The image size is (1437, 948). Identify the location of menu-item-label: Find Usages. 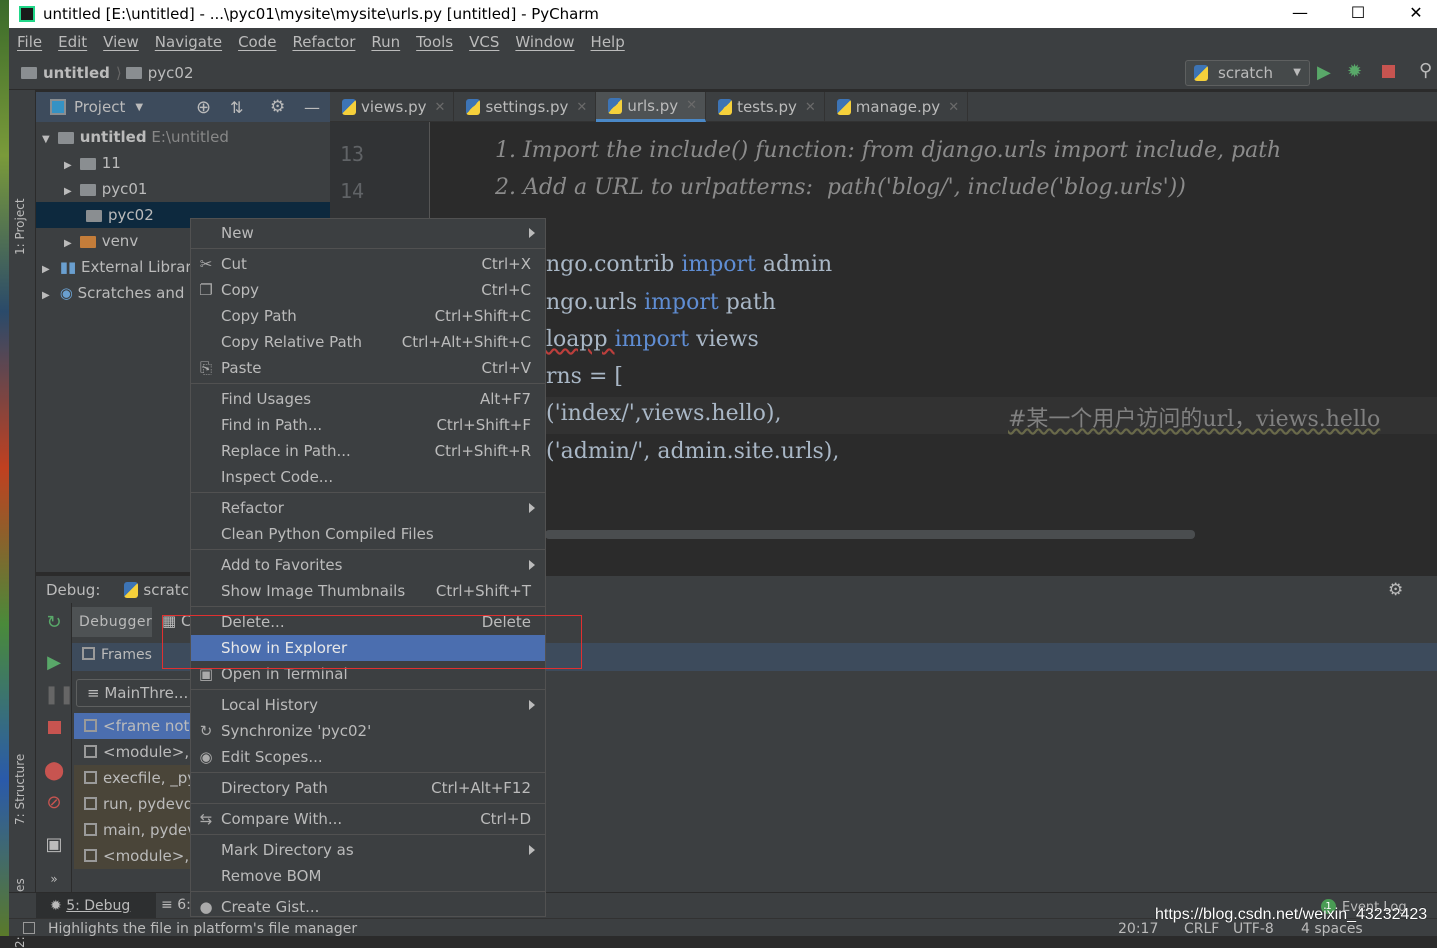
(266, 399).